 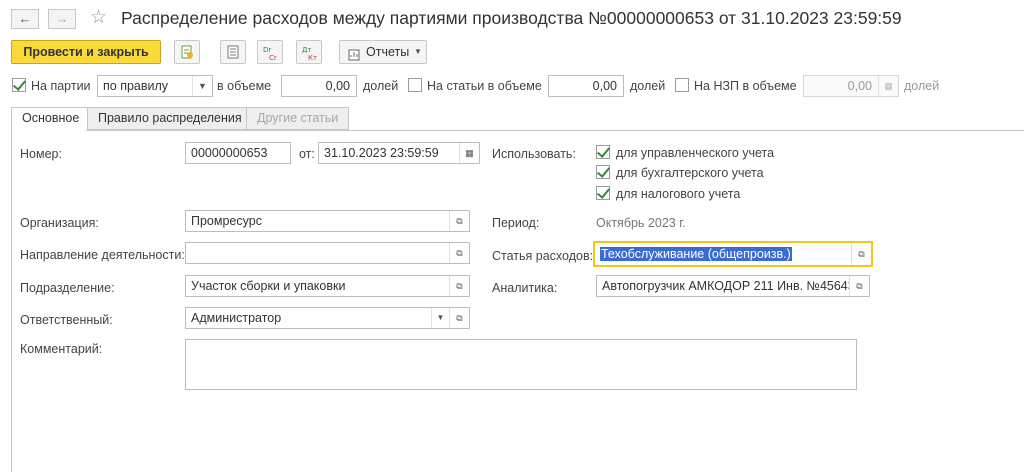 I want to click on to-items-checkbox, so click(x=415, y=85).